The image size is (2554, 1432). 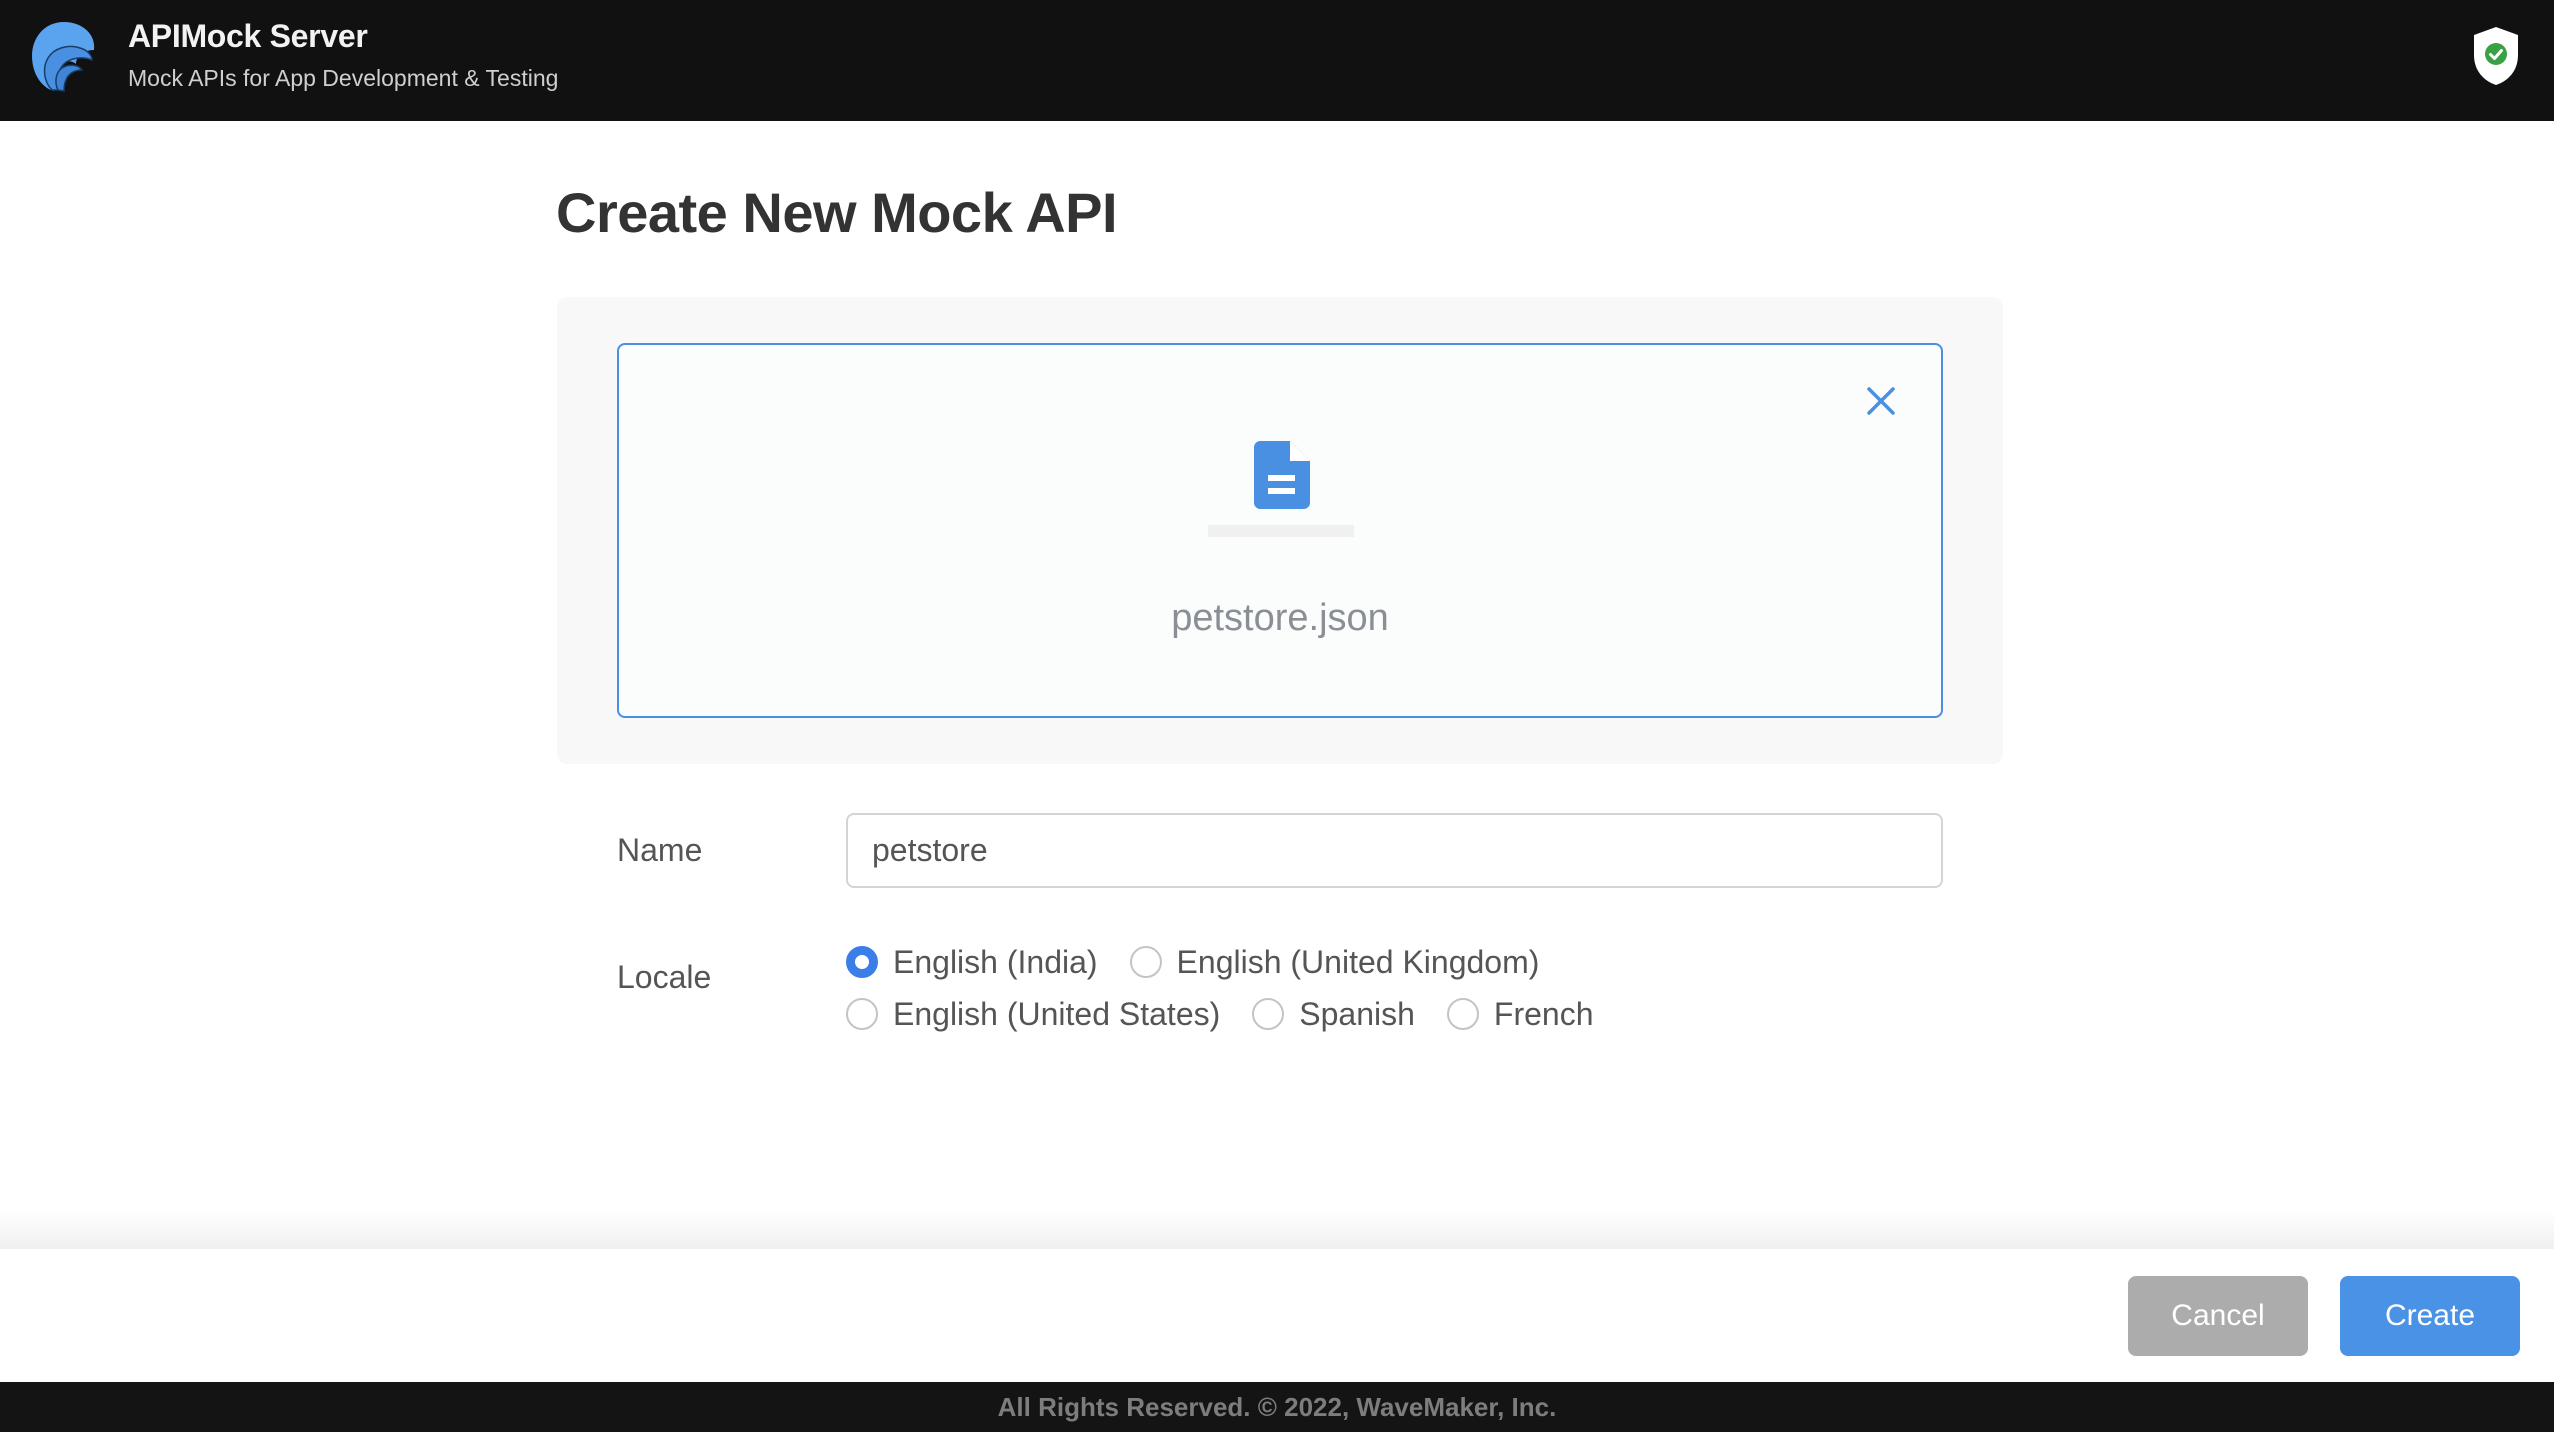 I want to click on locale-row: English (United States) Spanish French, so click(x=1446, y=1014).